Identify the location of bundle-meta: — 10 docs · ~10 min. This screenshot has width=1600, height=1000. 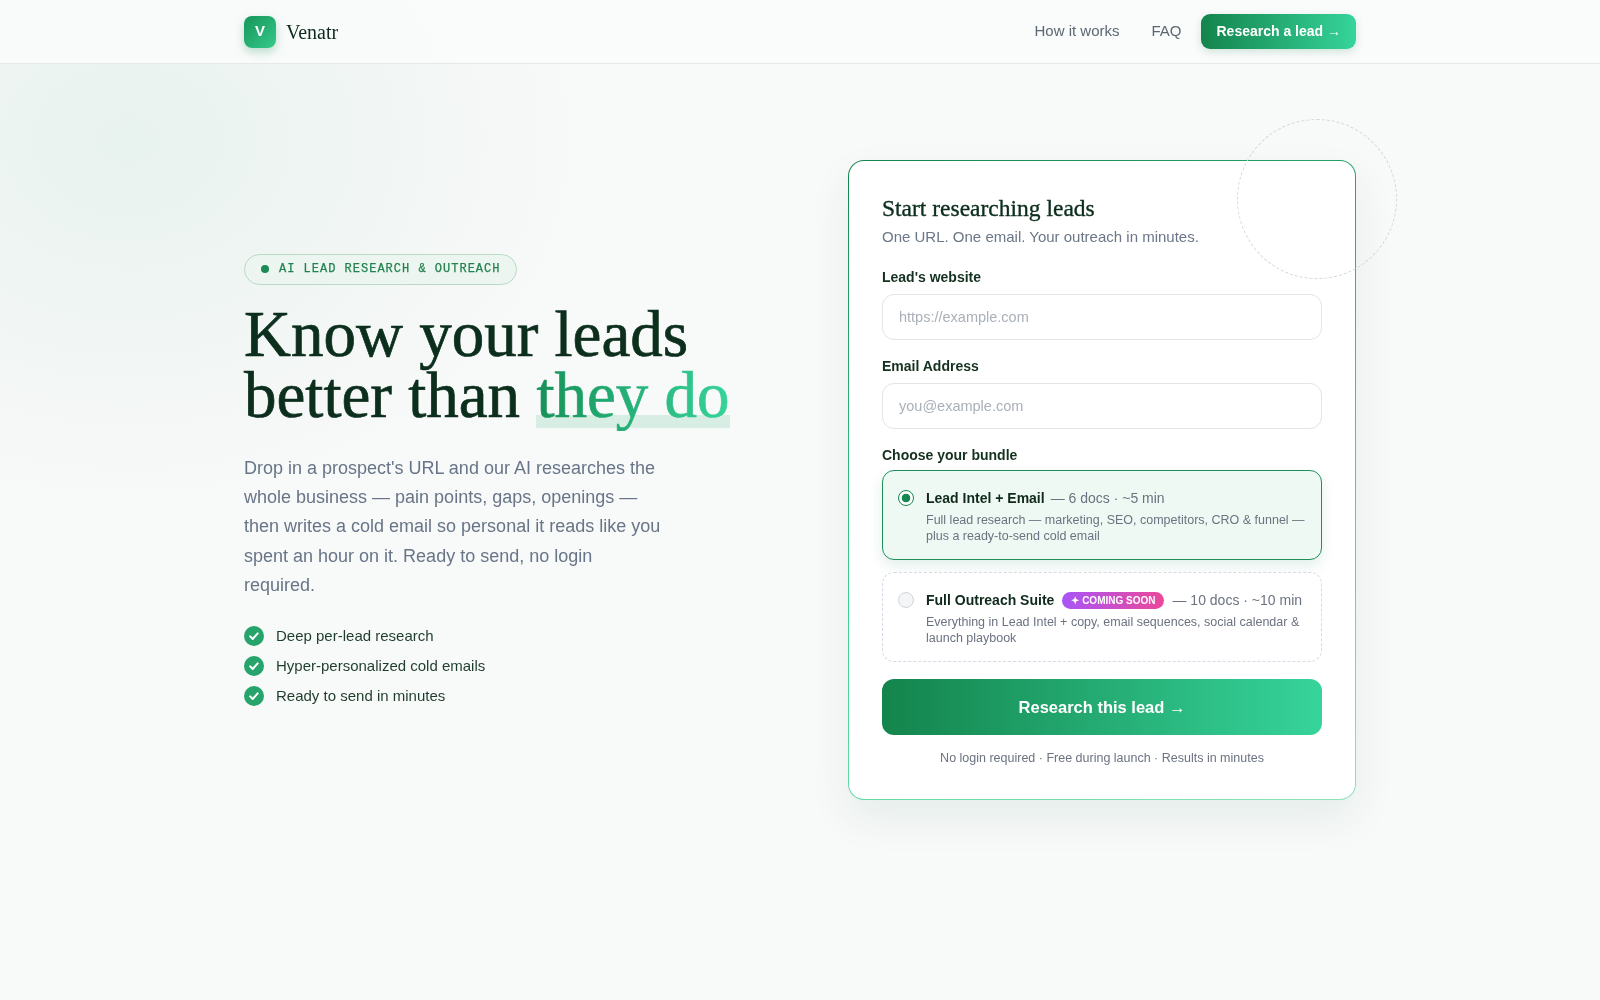
(1237, 600).